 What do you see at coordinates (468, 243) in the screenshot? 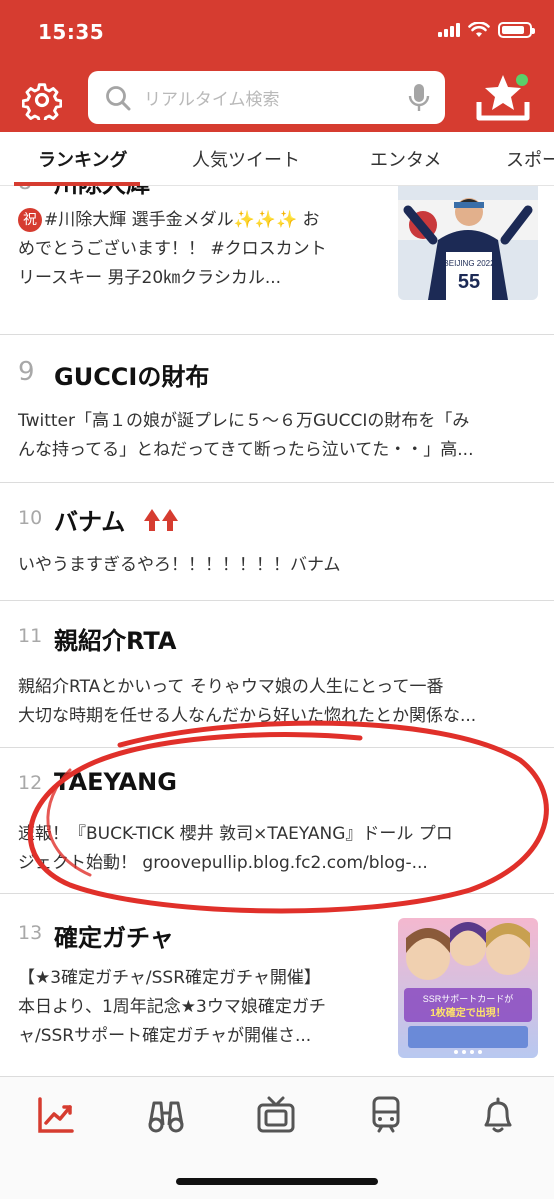
I see `item-thumbnail: 55 BEIJING 2022` at bounding box center [468, 243].